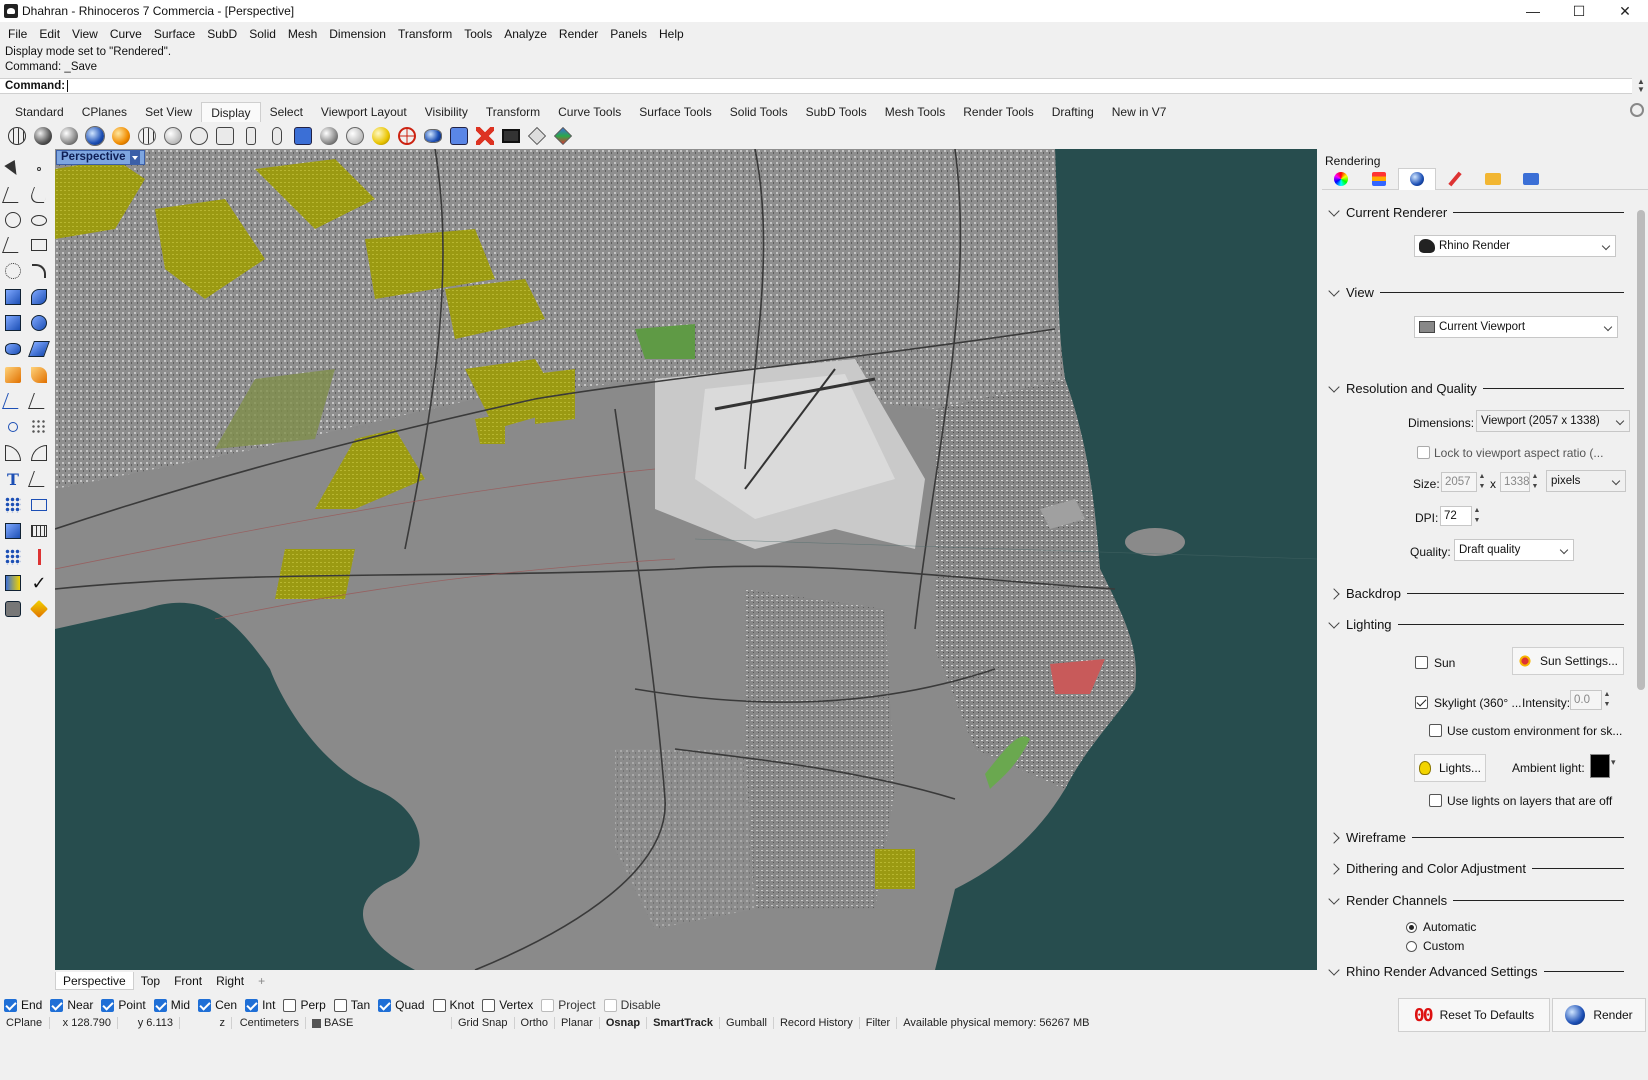 This screenshot has width=1648, height=1080. Describe the element at coordinates (1423, 452) in the screenshot. I see `lock-aspect-checkbox` at that location.